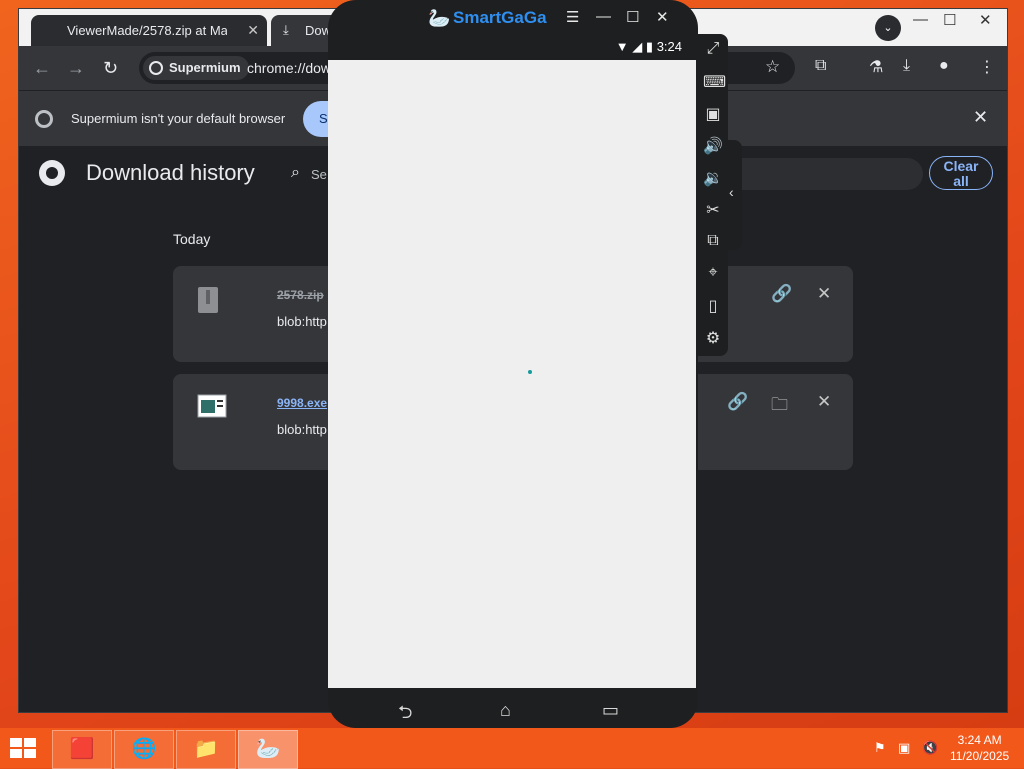 The height and width of the screenshot is (769, 1024). Describe the element at coordinates (961, 181) in the screenshot. I see `clear-all-label-2: all` at that location.